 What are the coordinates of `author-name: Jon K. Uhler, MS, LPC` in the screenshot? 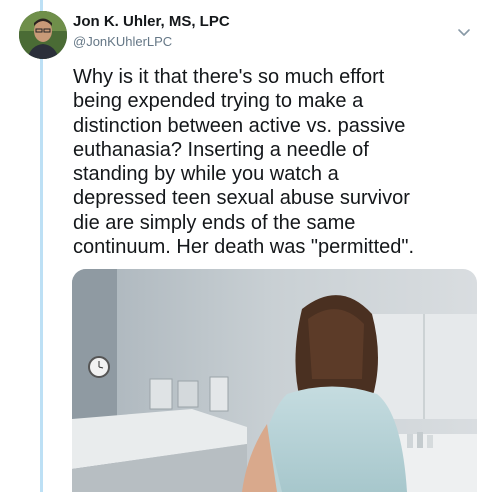 It's located at (151, 21).